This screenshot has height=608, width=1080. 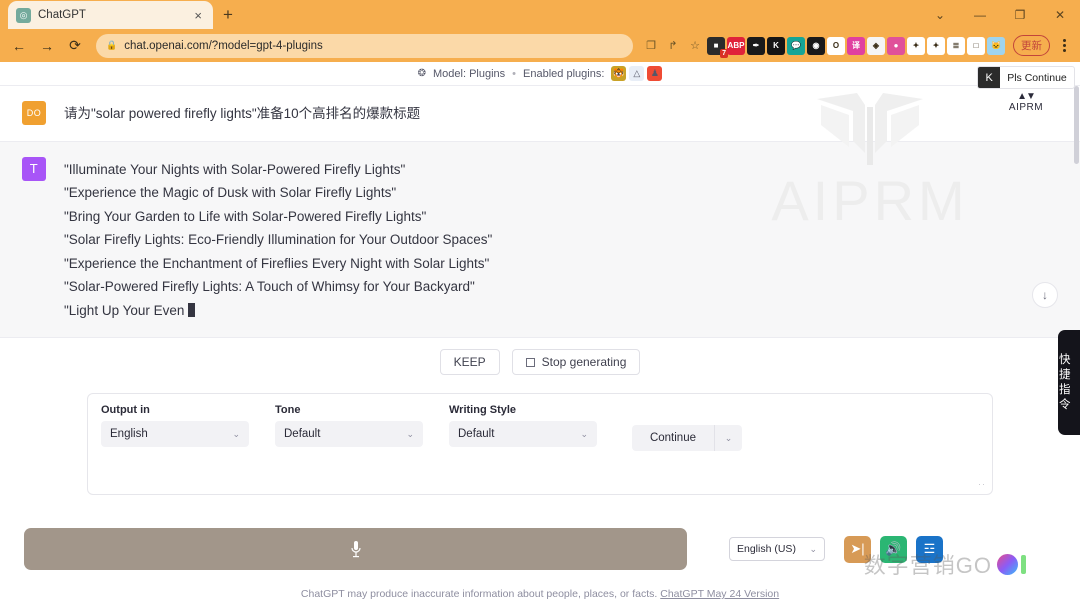 I want to click on enabled-plugin-icons: 🐯 △ ♟, so click(x=637, y=73).